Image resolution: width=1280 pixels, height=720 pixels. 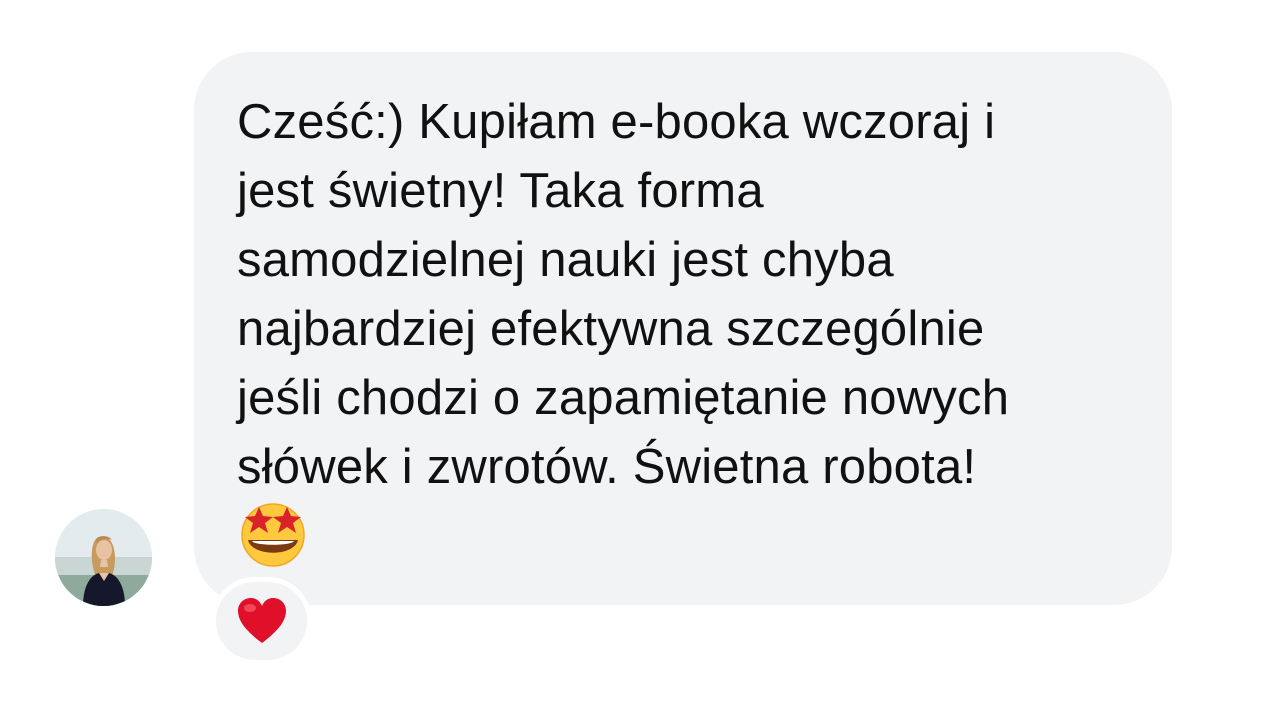 I want to click on sender-avatar, so click(x=103, y=557).